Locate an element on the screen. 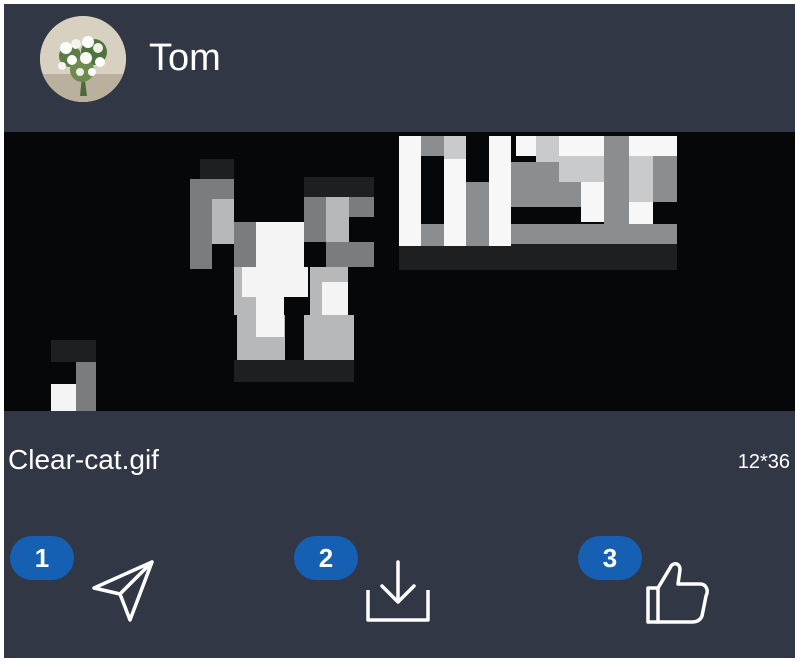 Image resolution: width=800 pixels, height=662 pixels. download-button: 2 is located at coordinates (362, 586).